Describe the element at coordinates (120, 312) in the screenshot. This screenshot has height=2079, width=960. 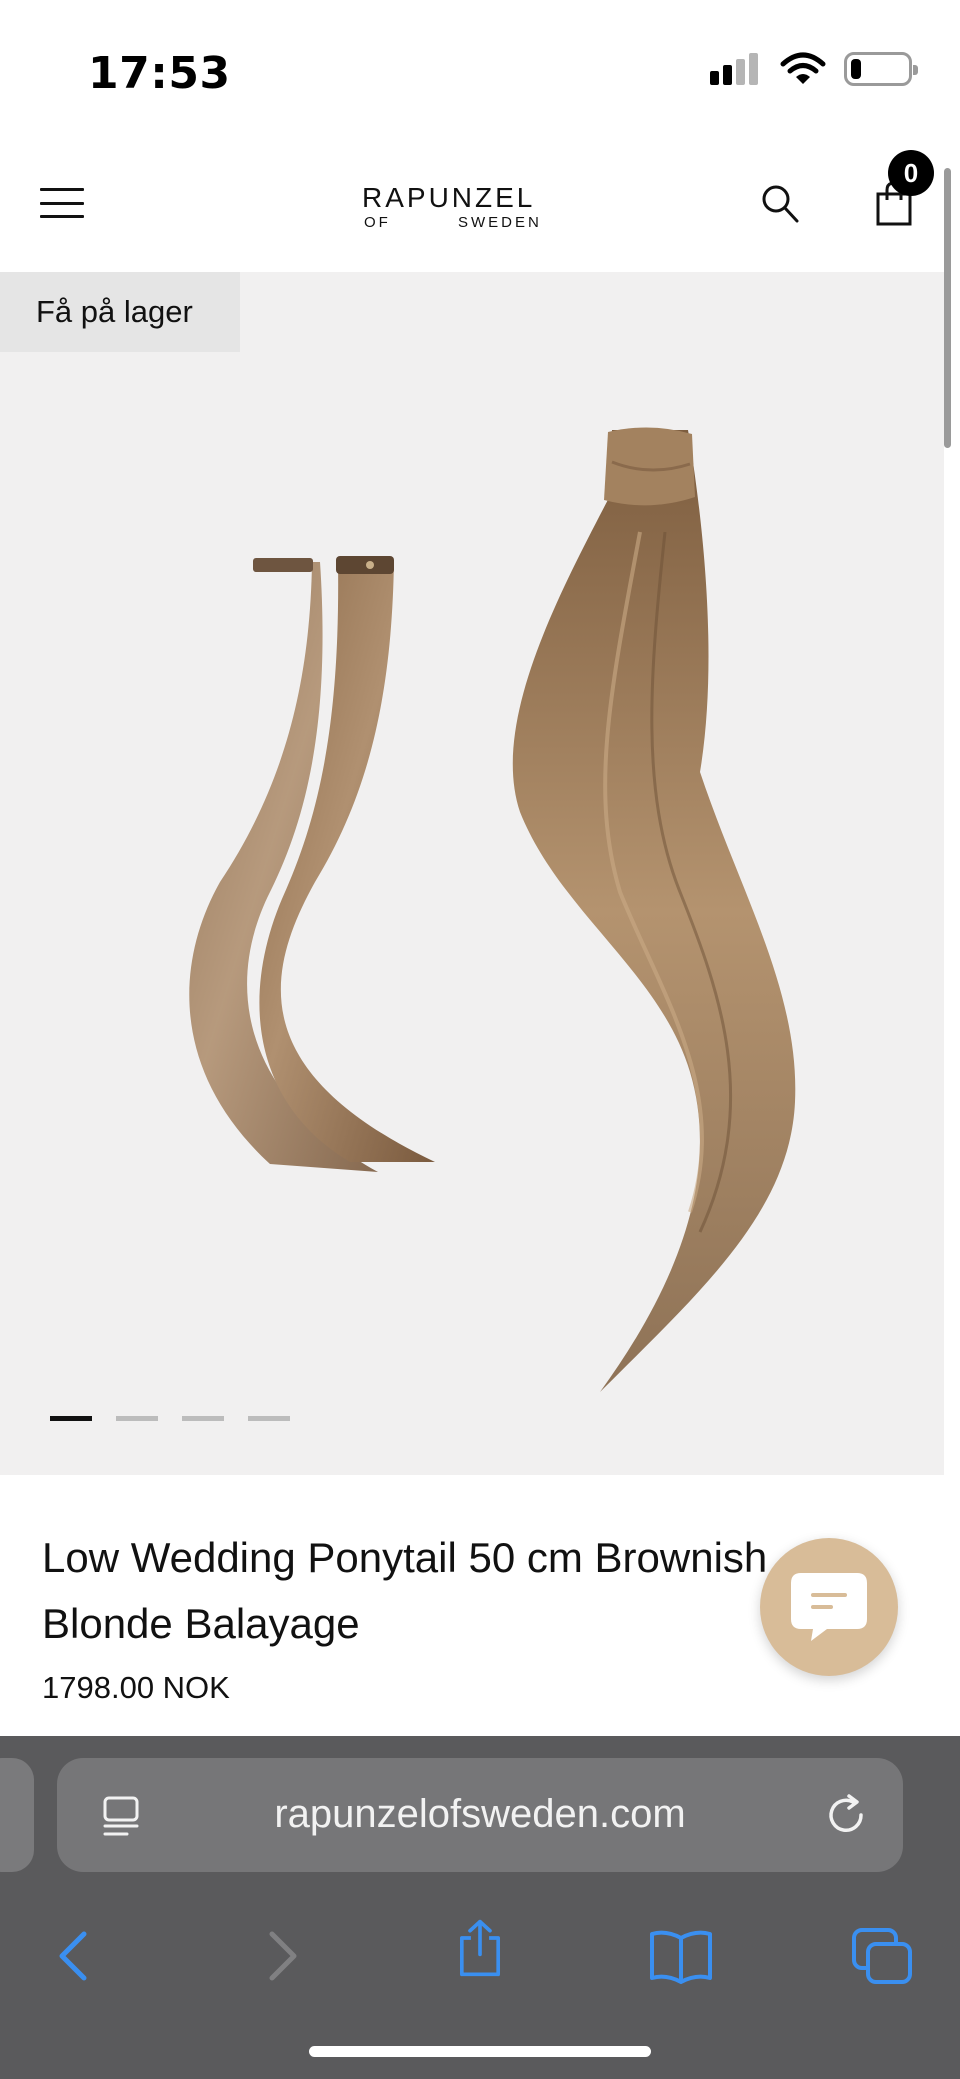
I see `stock-status-badge: Få på lager` at that location.